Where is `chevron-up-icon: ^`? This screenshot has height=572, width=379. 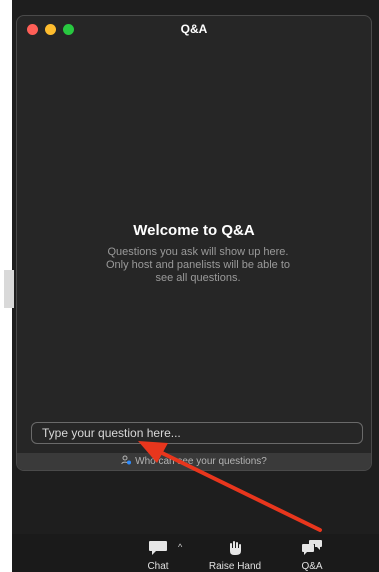 chevron-up-icon: ^ is located at coordinates (180, 547).